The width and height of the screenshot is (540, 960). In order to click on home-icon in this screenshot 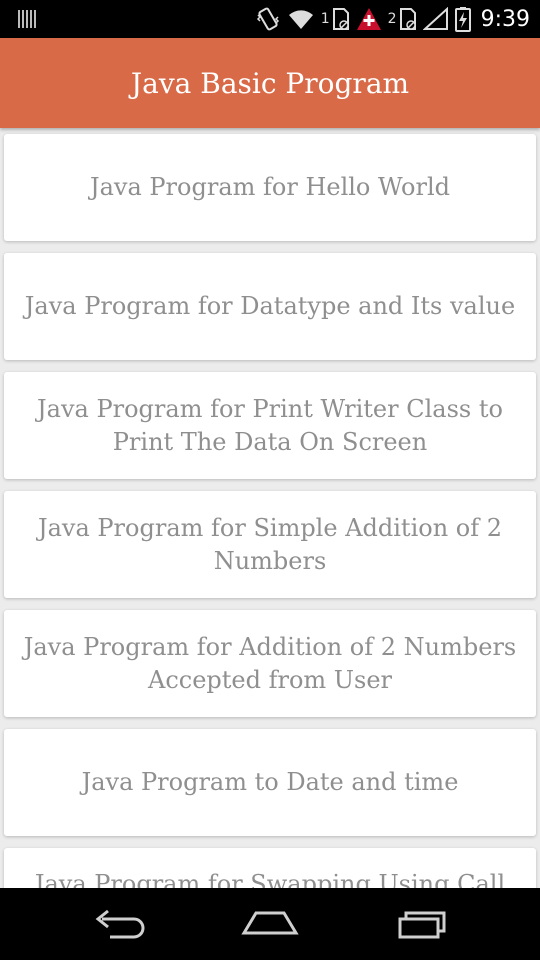, I will do `click(270, 924)`.